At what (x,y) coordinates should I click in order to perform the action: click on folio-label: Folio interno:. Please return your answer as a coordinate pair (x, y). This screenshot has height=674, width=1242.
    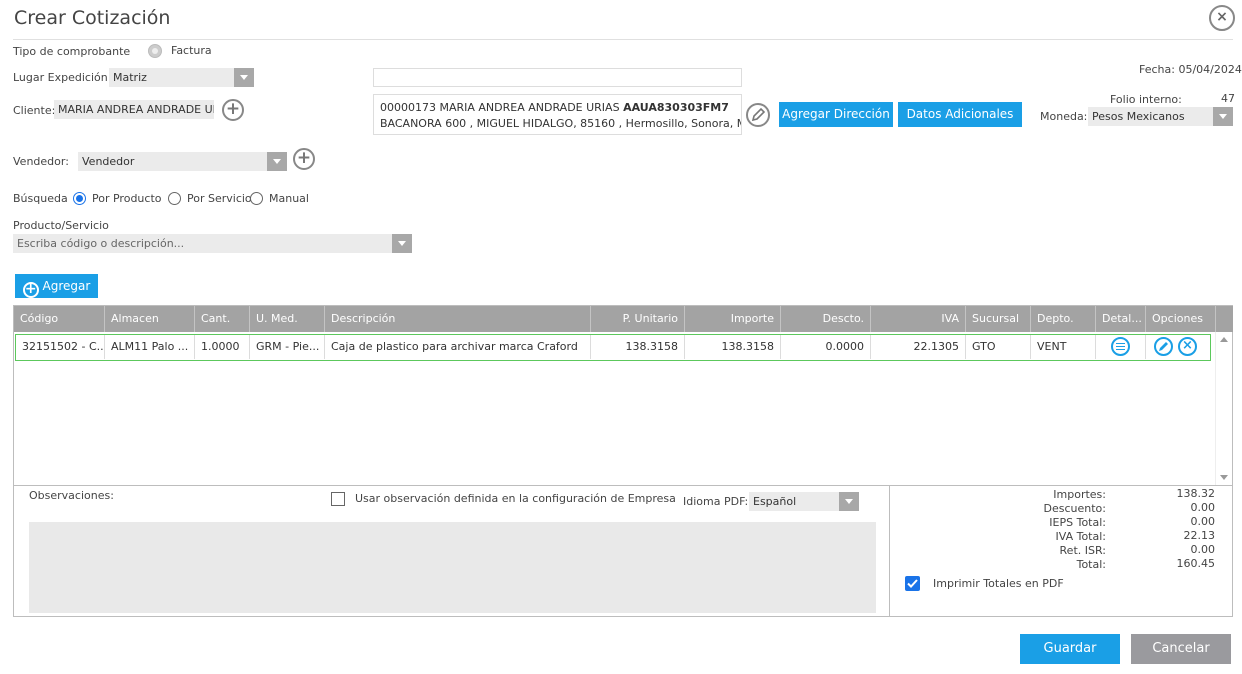
    Looking at the image, I should click on (1146, 99).